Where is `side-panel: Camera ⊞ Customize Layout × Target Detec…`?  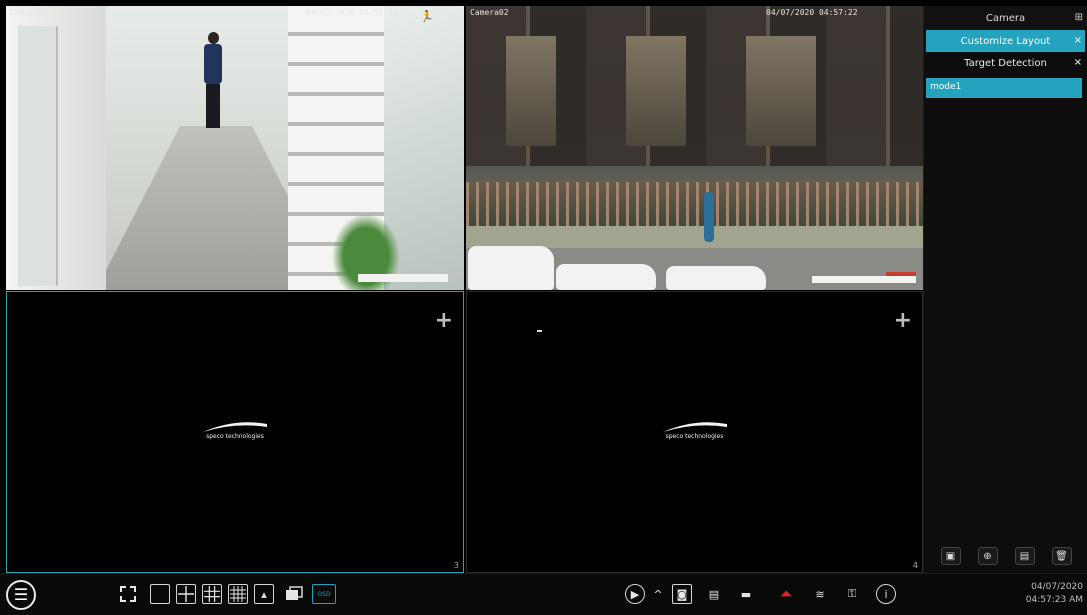 side-panel: Camera ⊞ Customize Layout × Target Detec… is located at coordinates (1005, 289).